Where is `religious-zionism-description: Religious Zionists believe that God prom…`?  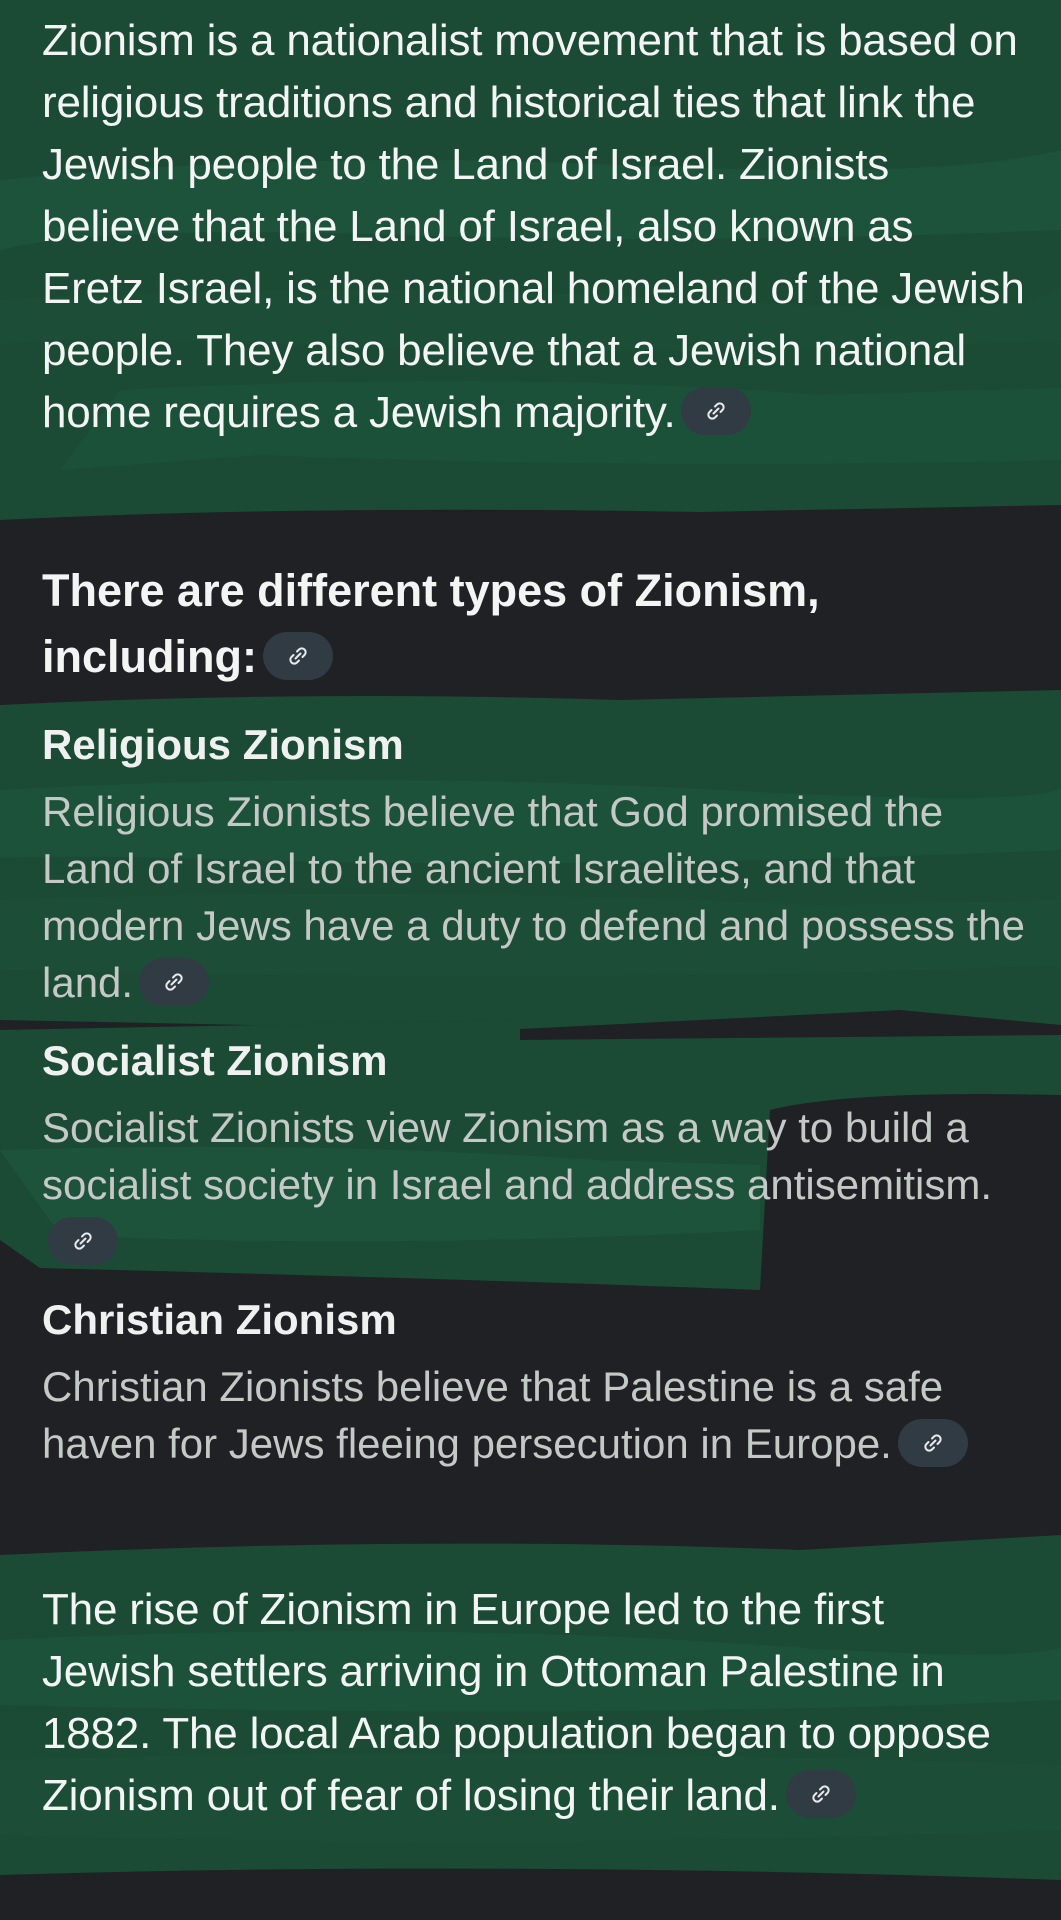 religious-zionism-description: Religious Zionists believe that God prom… is located at coordinates (534, 897).